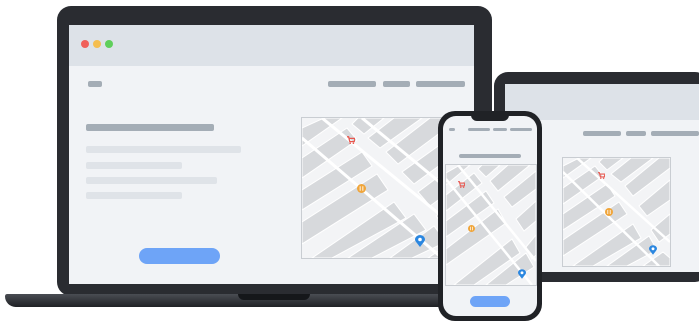  I want to click on browser-toolbar, so click(271, 45).